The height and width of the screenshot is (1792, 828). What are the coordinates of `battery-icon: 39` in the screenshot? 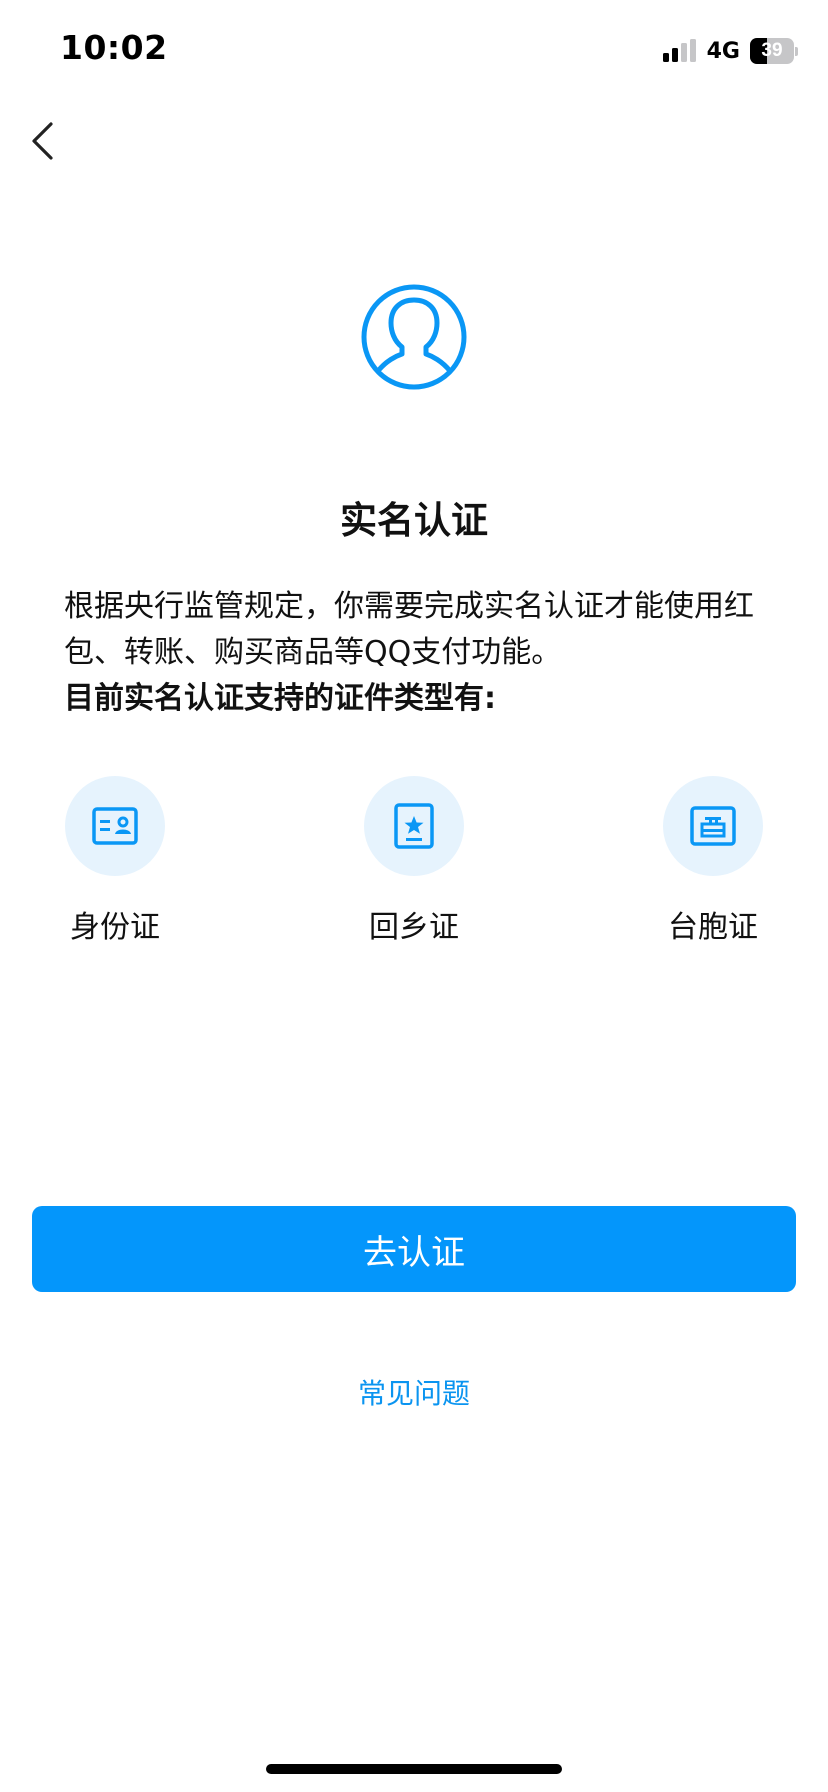 It's located at (774, 51).